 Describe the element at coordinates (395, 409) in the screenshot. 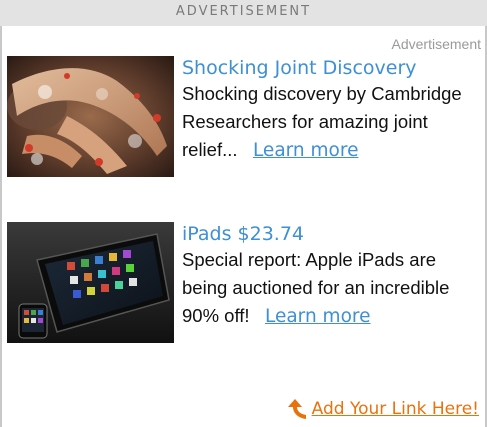

I see `add-link-text: Add Your Link Here!` at that location.